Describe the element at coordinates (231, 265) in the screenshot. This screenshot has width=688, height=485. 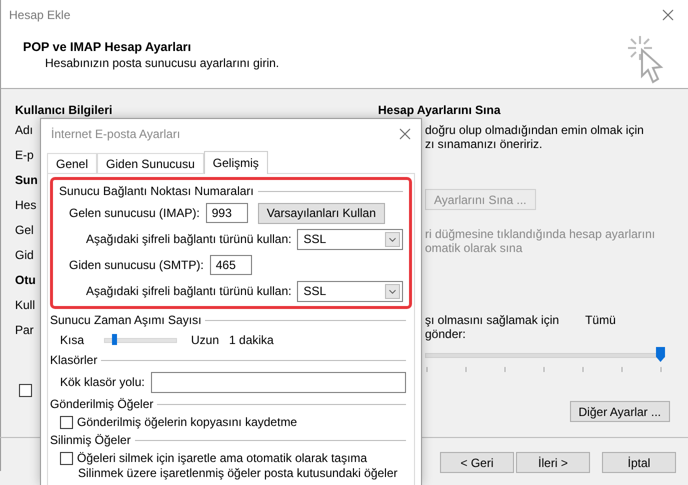
I see `port-field: 465` at that location.